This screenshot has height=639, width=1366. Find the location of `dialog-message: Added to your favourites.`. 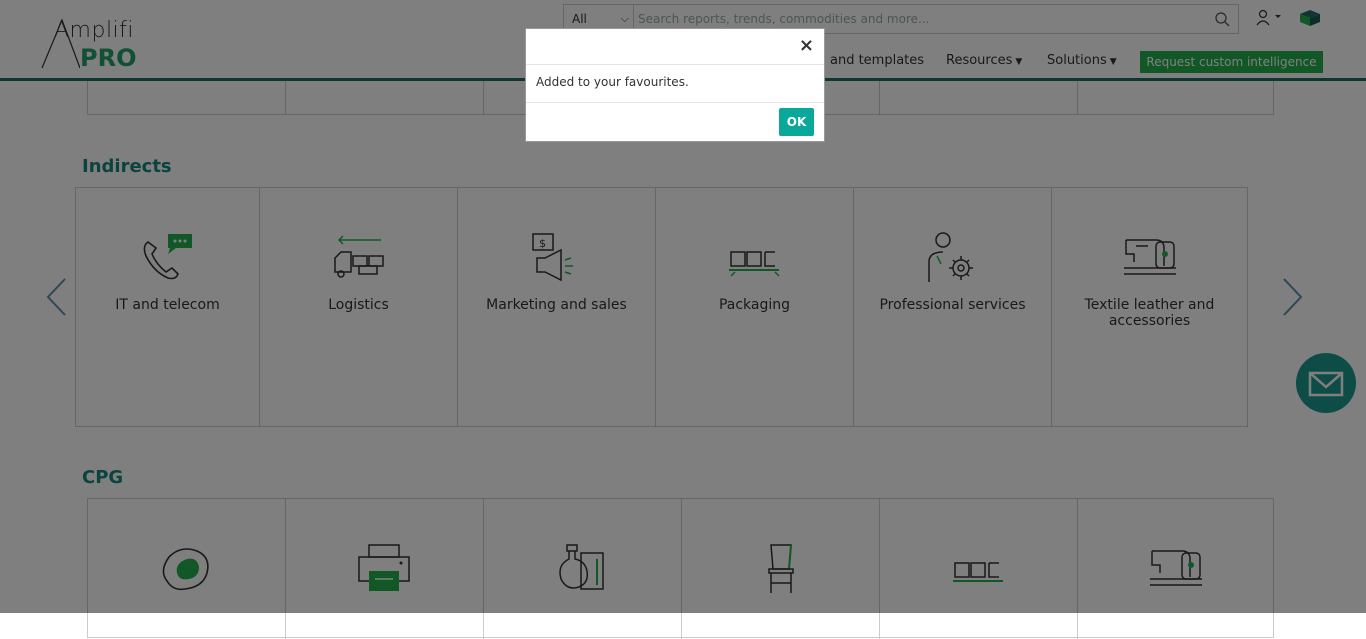

dialog-message: Added to your favourites. is located at coordinates (612, 82).